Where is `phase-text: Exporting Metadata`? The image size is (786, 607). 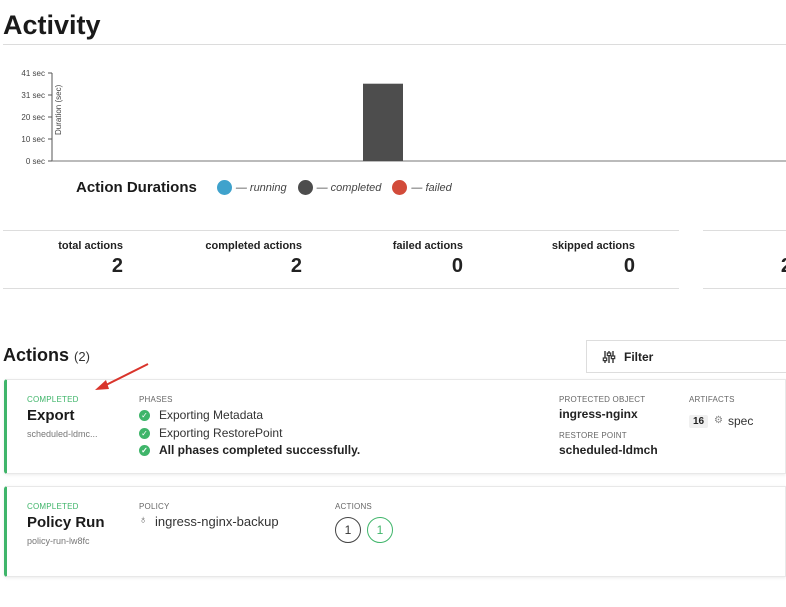
phase-text: Exporting Metadata is located at coordinates (211, 415).